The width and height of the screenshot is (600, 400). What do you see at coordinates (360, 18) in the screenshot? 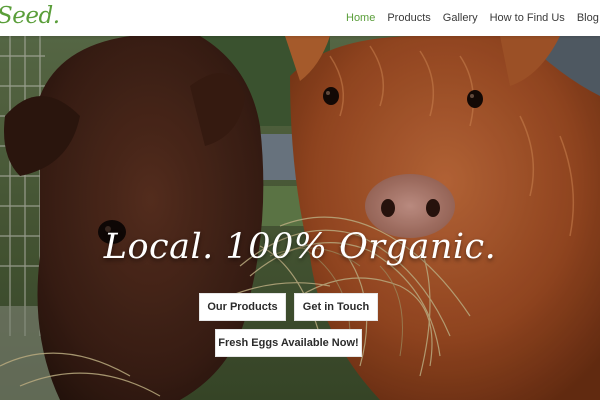
I see `nav-home: Home` at bounding box center [360, 18].